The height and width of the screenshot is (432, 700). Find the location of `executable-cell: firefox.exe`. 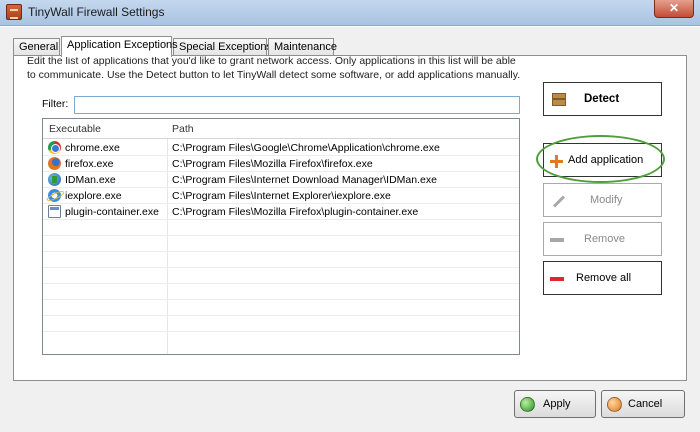

executable-cell: firefox.exe is located at coordinates (89, 164).